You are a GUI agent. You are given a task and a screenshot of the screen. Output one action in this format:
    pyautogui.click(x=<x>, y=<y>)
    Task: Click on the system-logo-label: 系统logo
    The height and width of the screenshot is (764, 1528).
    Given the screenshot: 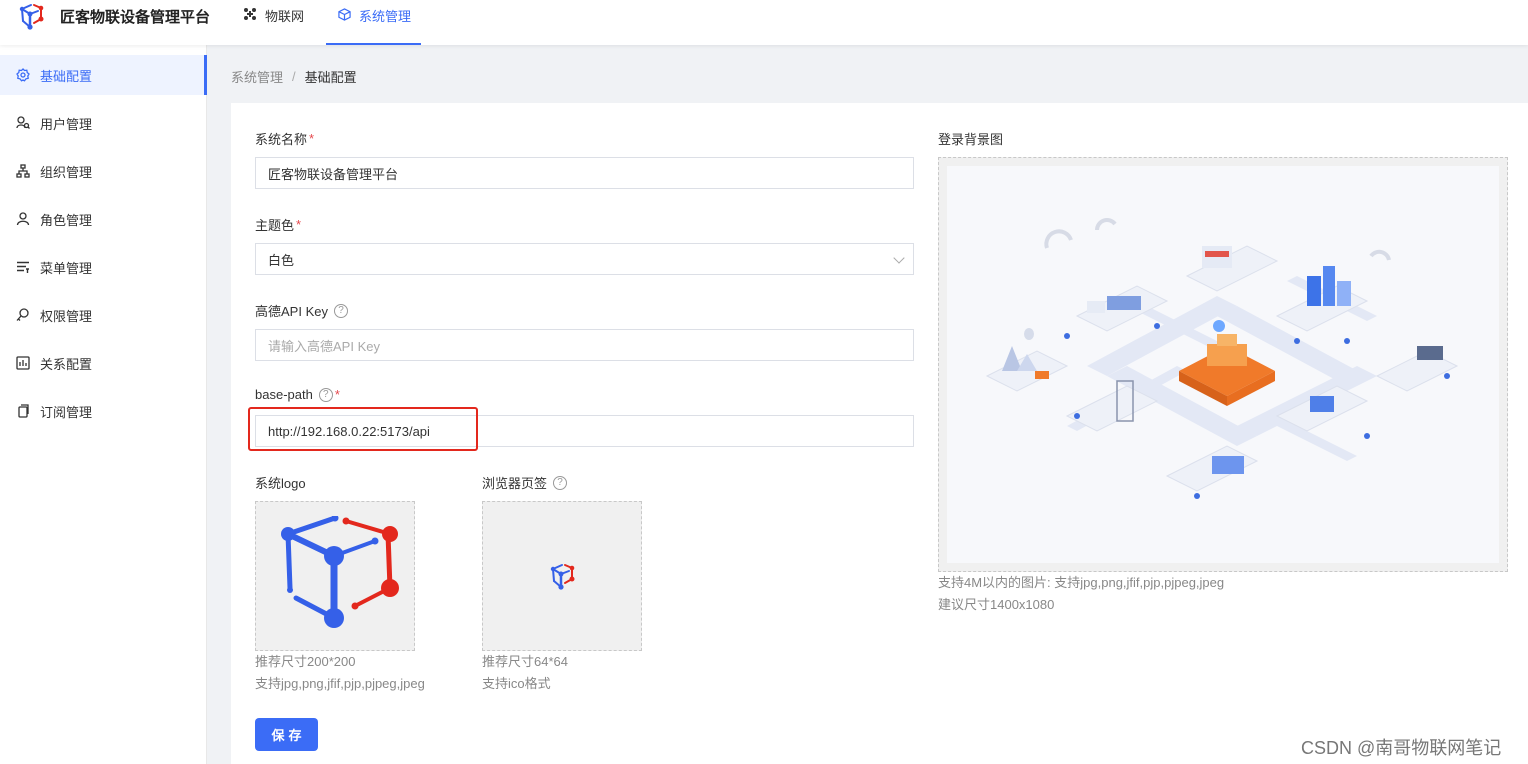 What is the action you would take?
    pyautogui.click(x=280, y=482)
    